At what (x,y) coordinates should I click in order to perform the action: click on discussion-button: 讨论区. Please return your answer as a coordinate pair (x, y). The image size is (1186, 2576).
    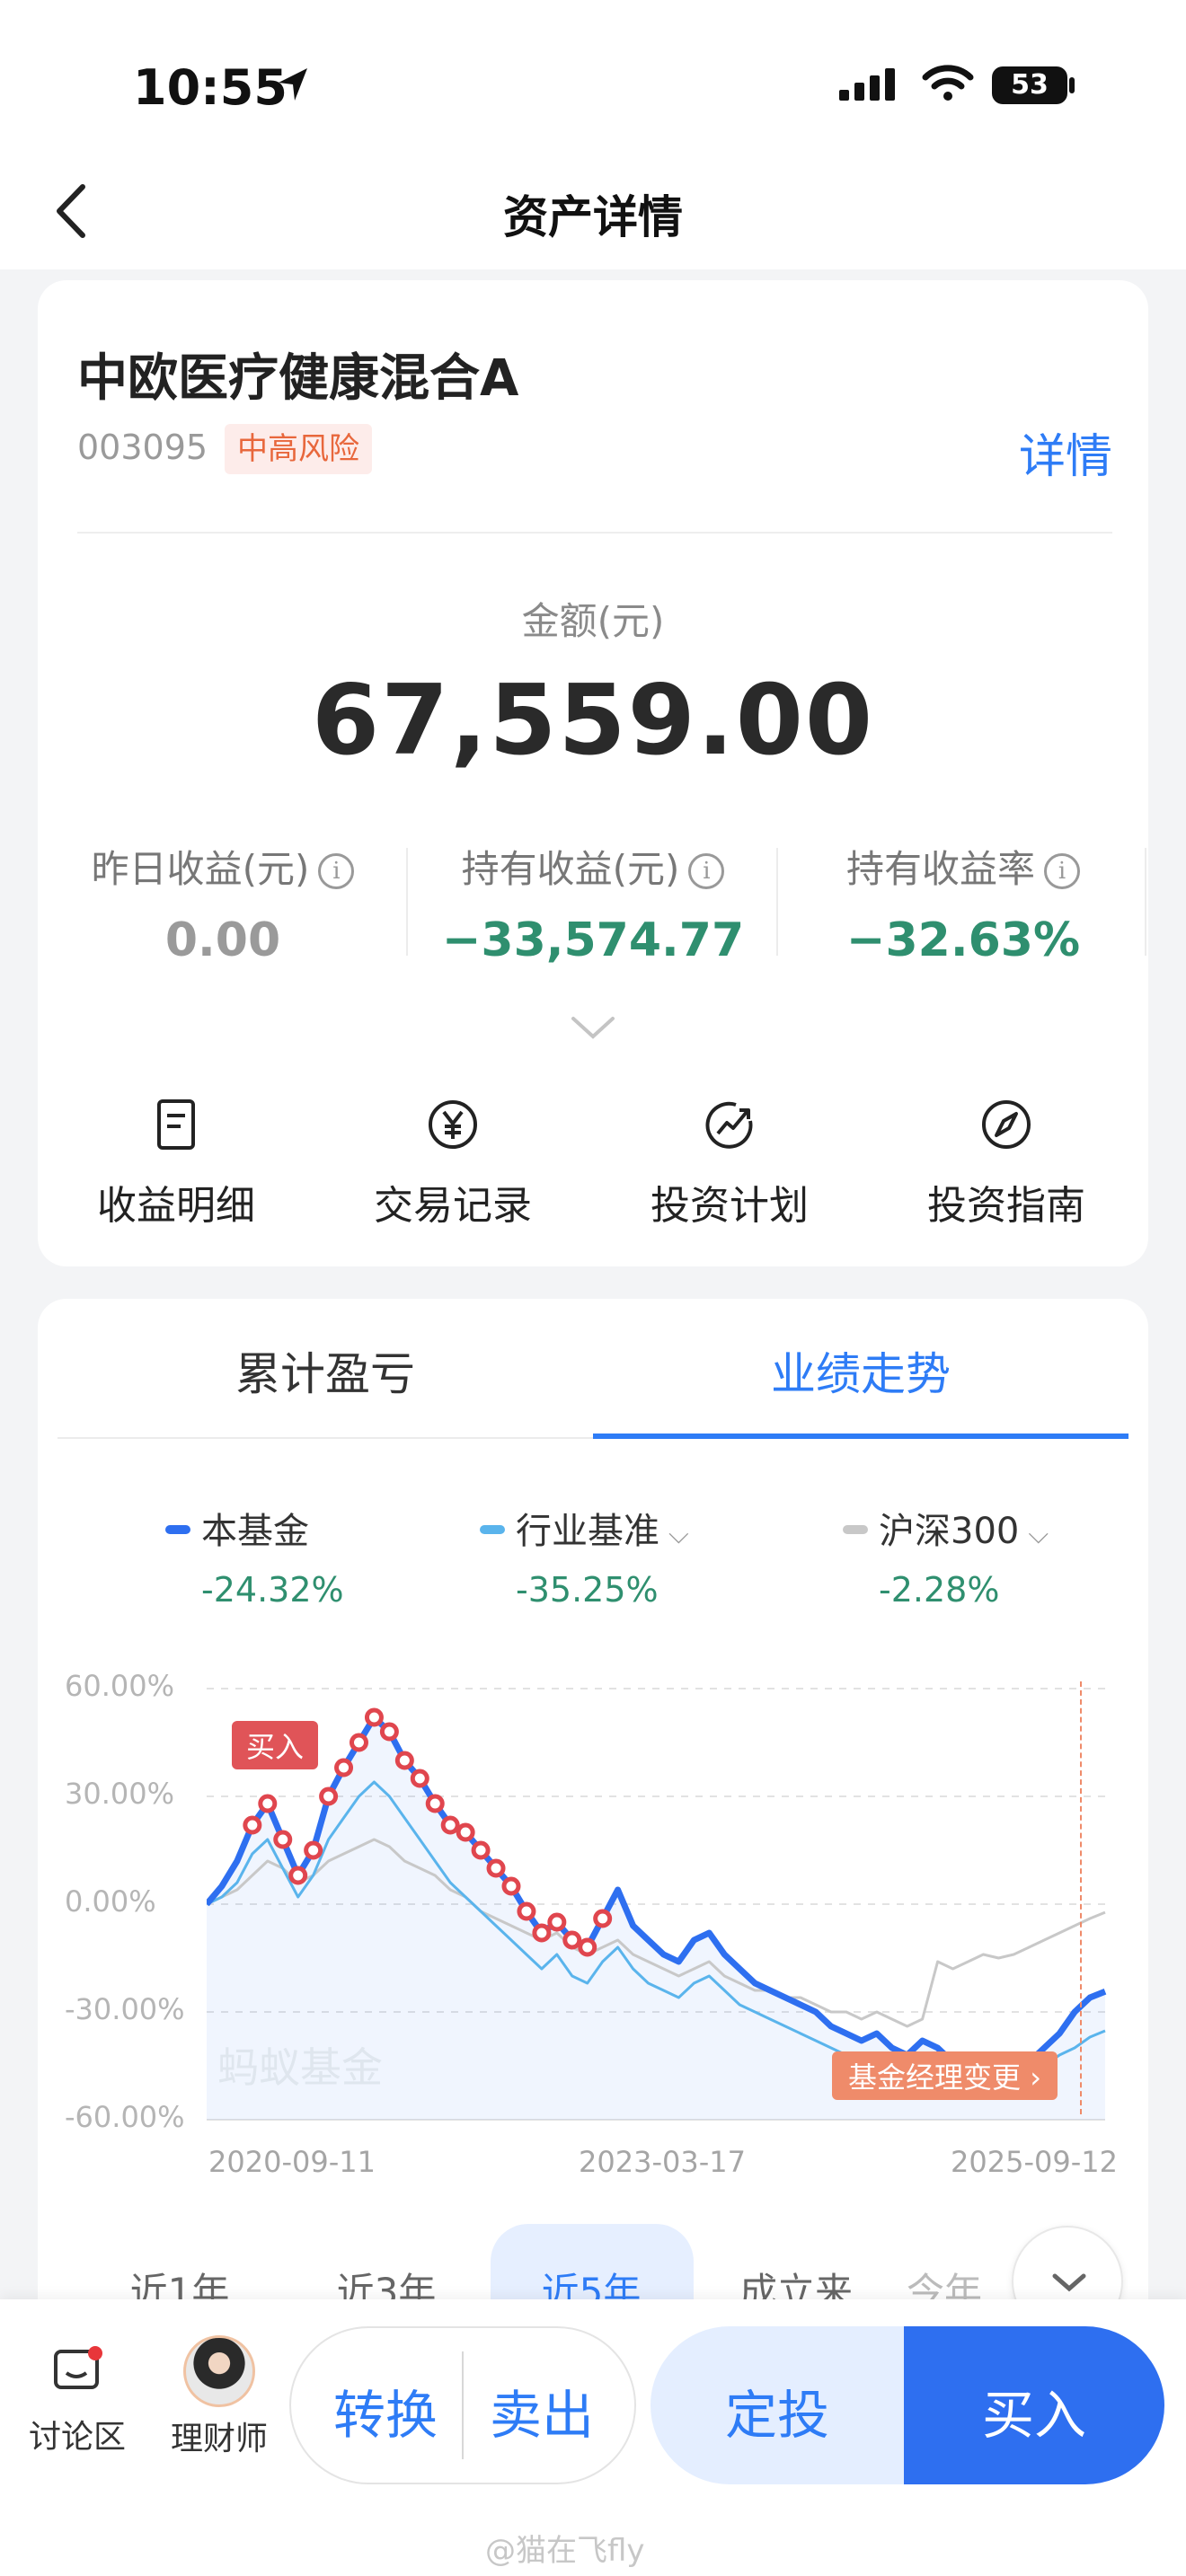
    Looking at the image, I should click on (77, 2399).